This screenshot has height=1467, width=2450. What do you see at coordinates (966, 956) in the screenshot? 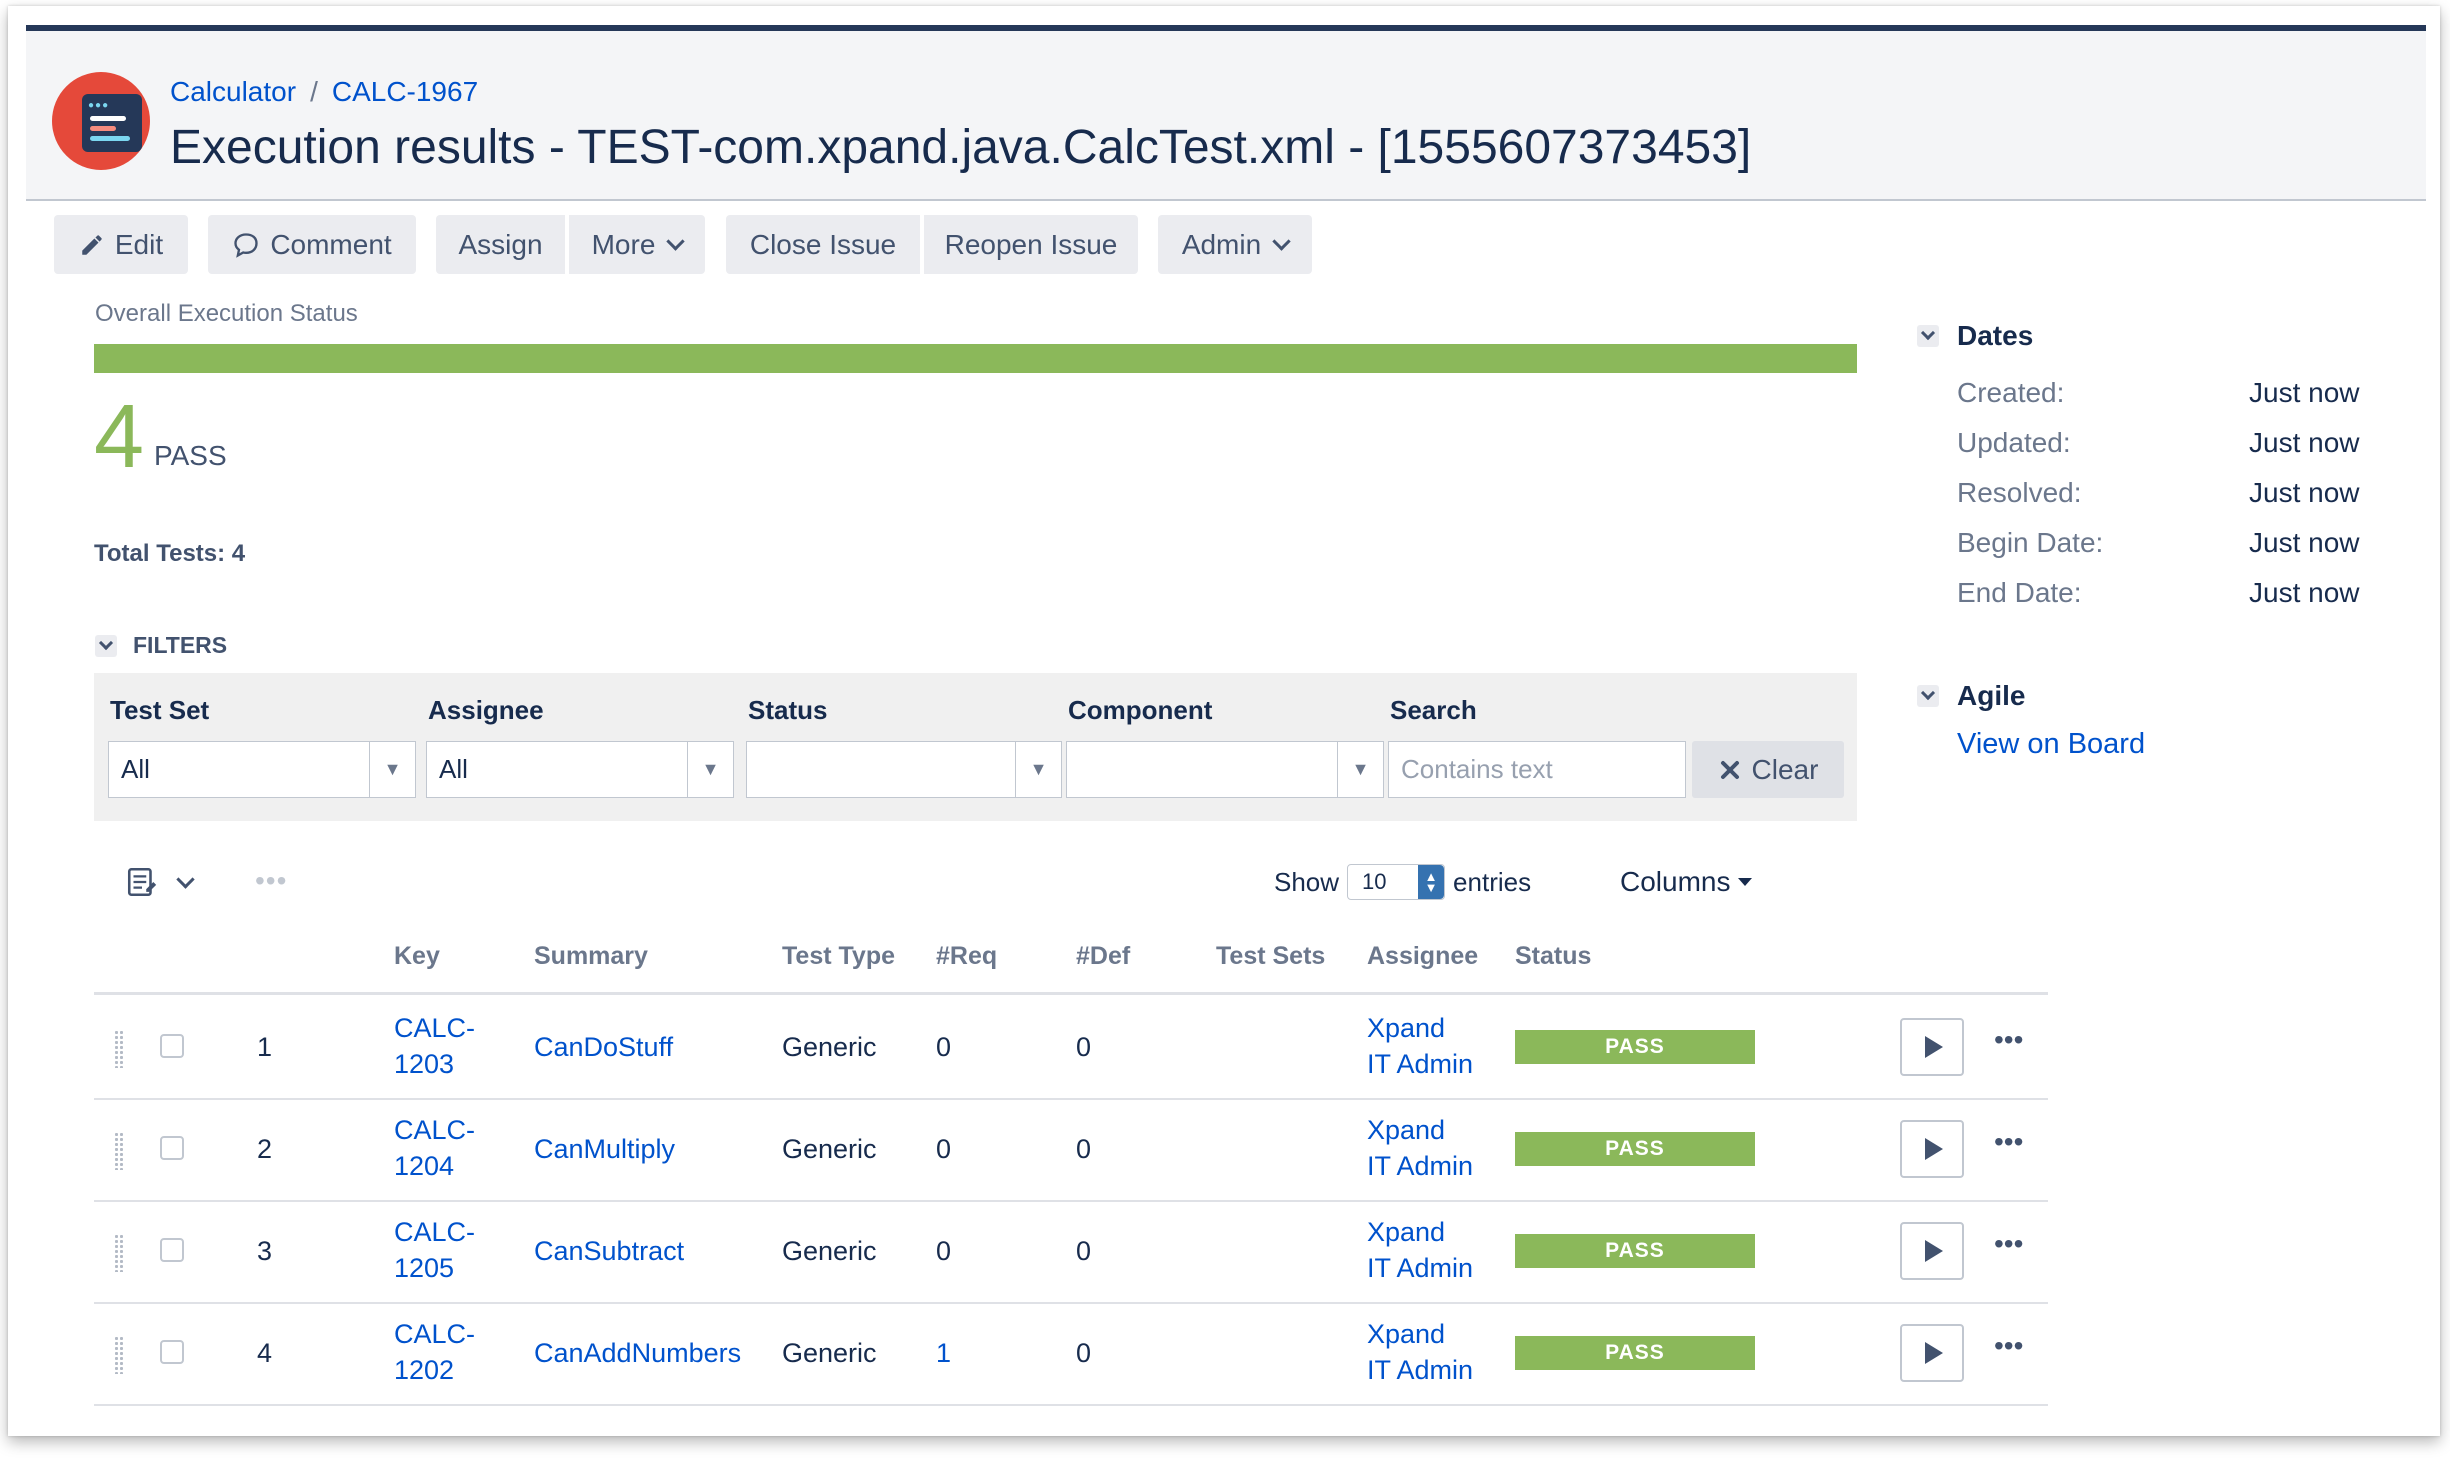
I see `column-header-req: #Req` at bounding box center [966, 956].